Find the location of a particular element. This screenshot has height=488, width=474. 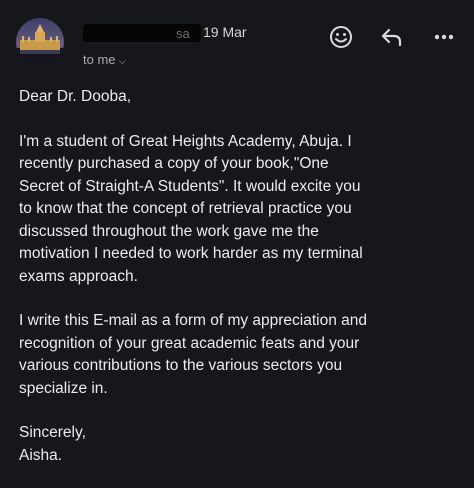

chevron-down-icon: ⌵ is located at coordinates (122, 61).